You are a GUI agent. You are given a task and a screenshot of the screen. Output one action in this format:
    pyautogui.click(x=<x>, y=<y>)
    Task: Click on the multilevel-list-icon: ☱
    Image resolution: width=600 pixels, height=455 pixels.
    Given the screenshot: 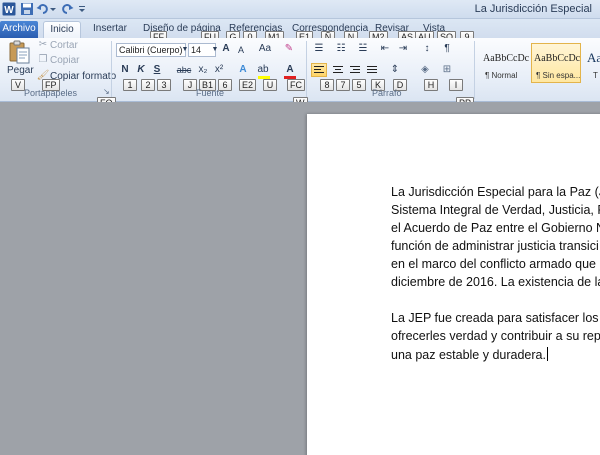 What is the action you would take?
    pyautogui.click(x=363, y=49)
    